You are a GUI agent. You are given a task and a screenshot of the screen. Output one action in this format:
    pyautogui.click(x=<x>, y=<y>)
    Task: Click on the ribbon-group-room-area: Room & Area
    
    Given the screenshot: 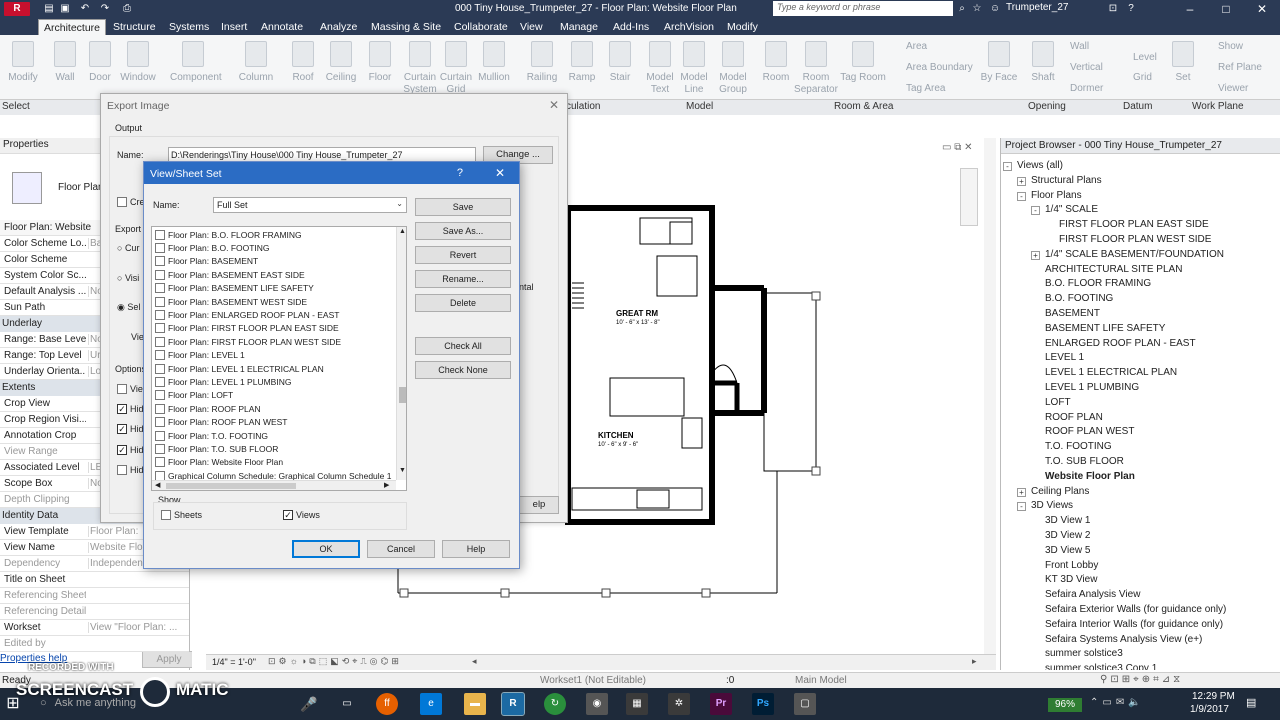 What is the action you would take?
    pyautogui.click(x=863, y=106)
    